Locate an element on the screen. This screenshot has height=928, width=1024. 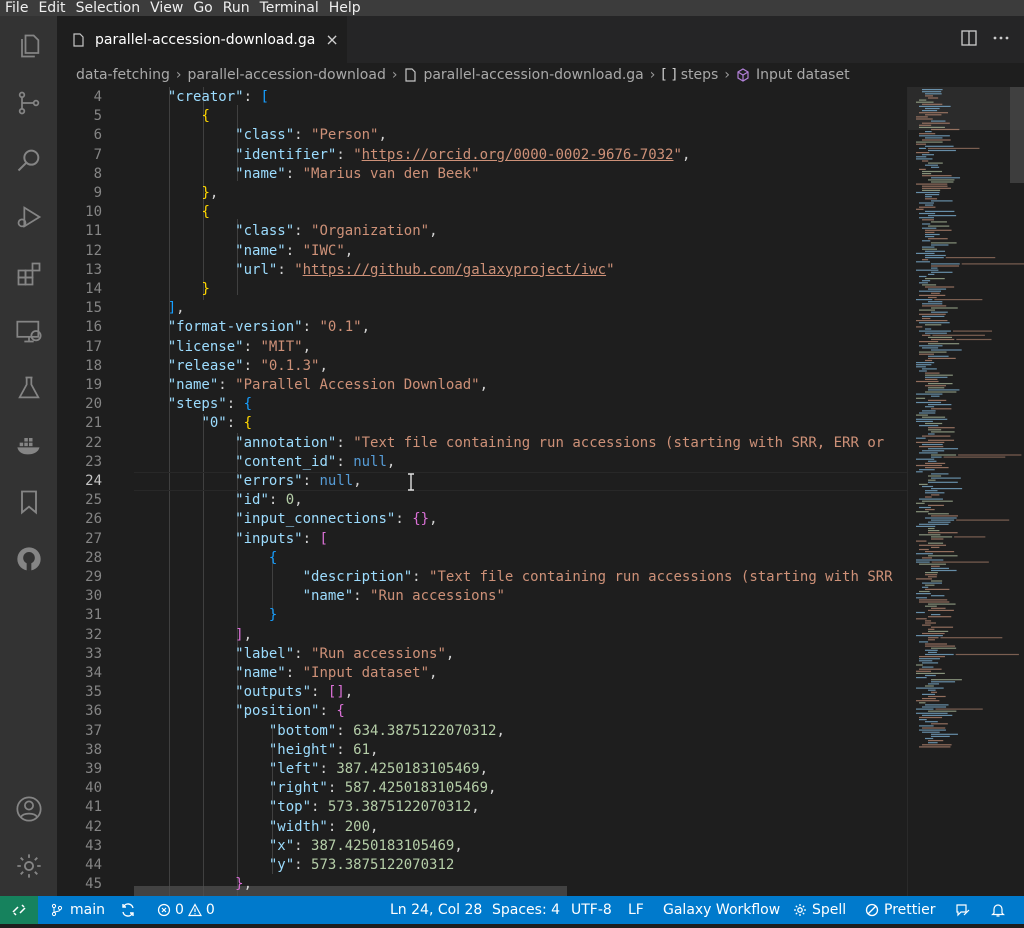
line-number: 40 is located at coordinates (93, 788).